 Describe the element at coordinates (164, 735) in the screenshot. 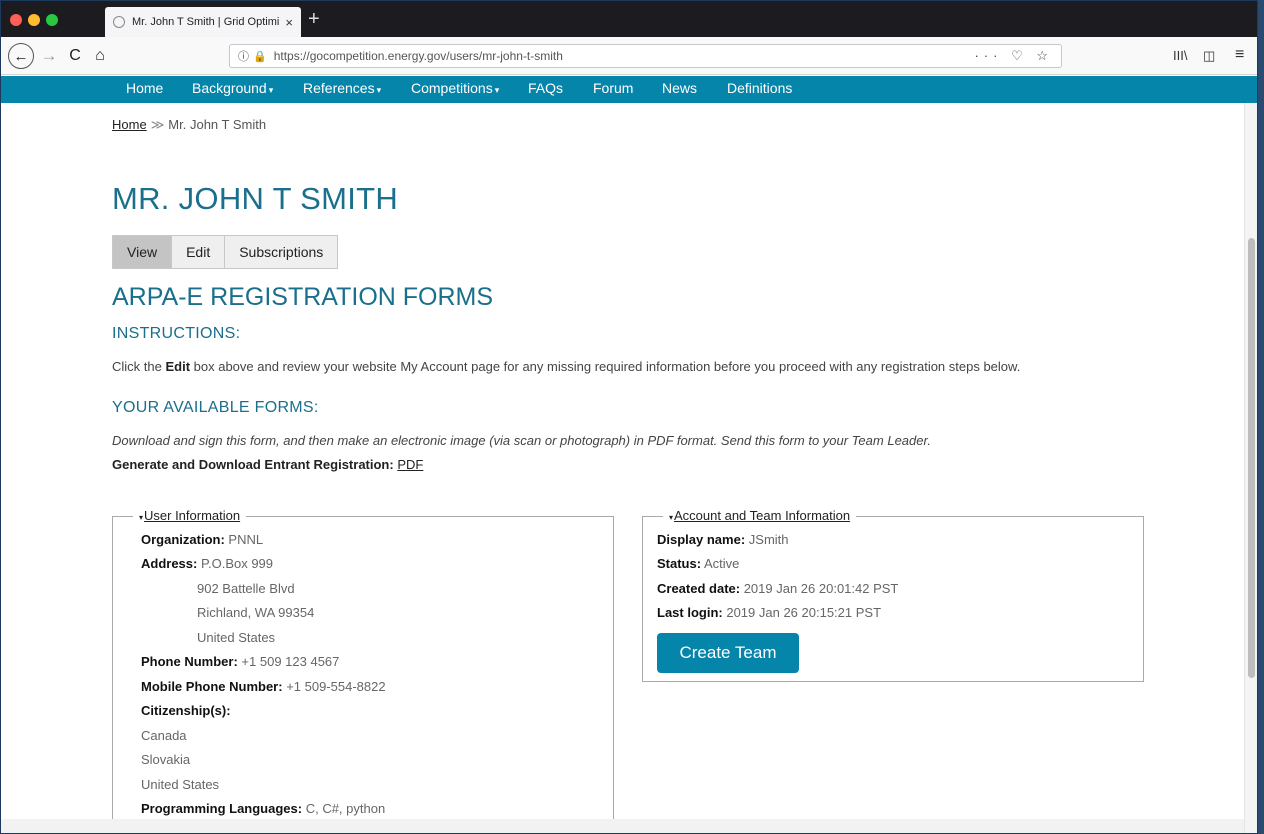

I see `citizenship-item: Canada` at that location.